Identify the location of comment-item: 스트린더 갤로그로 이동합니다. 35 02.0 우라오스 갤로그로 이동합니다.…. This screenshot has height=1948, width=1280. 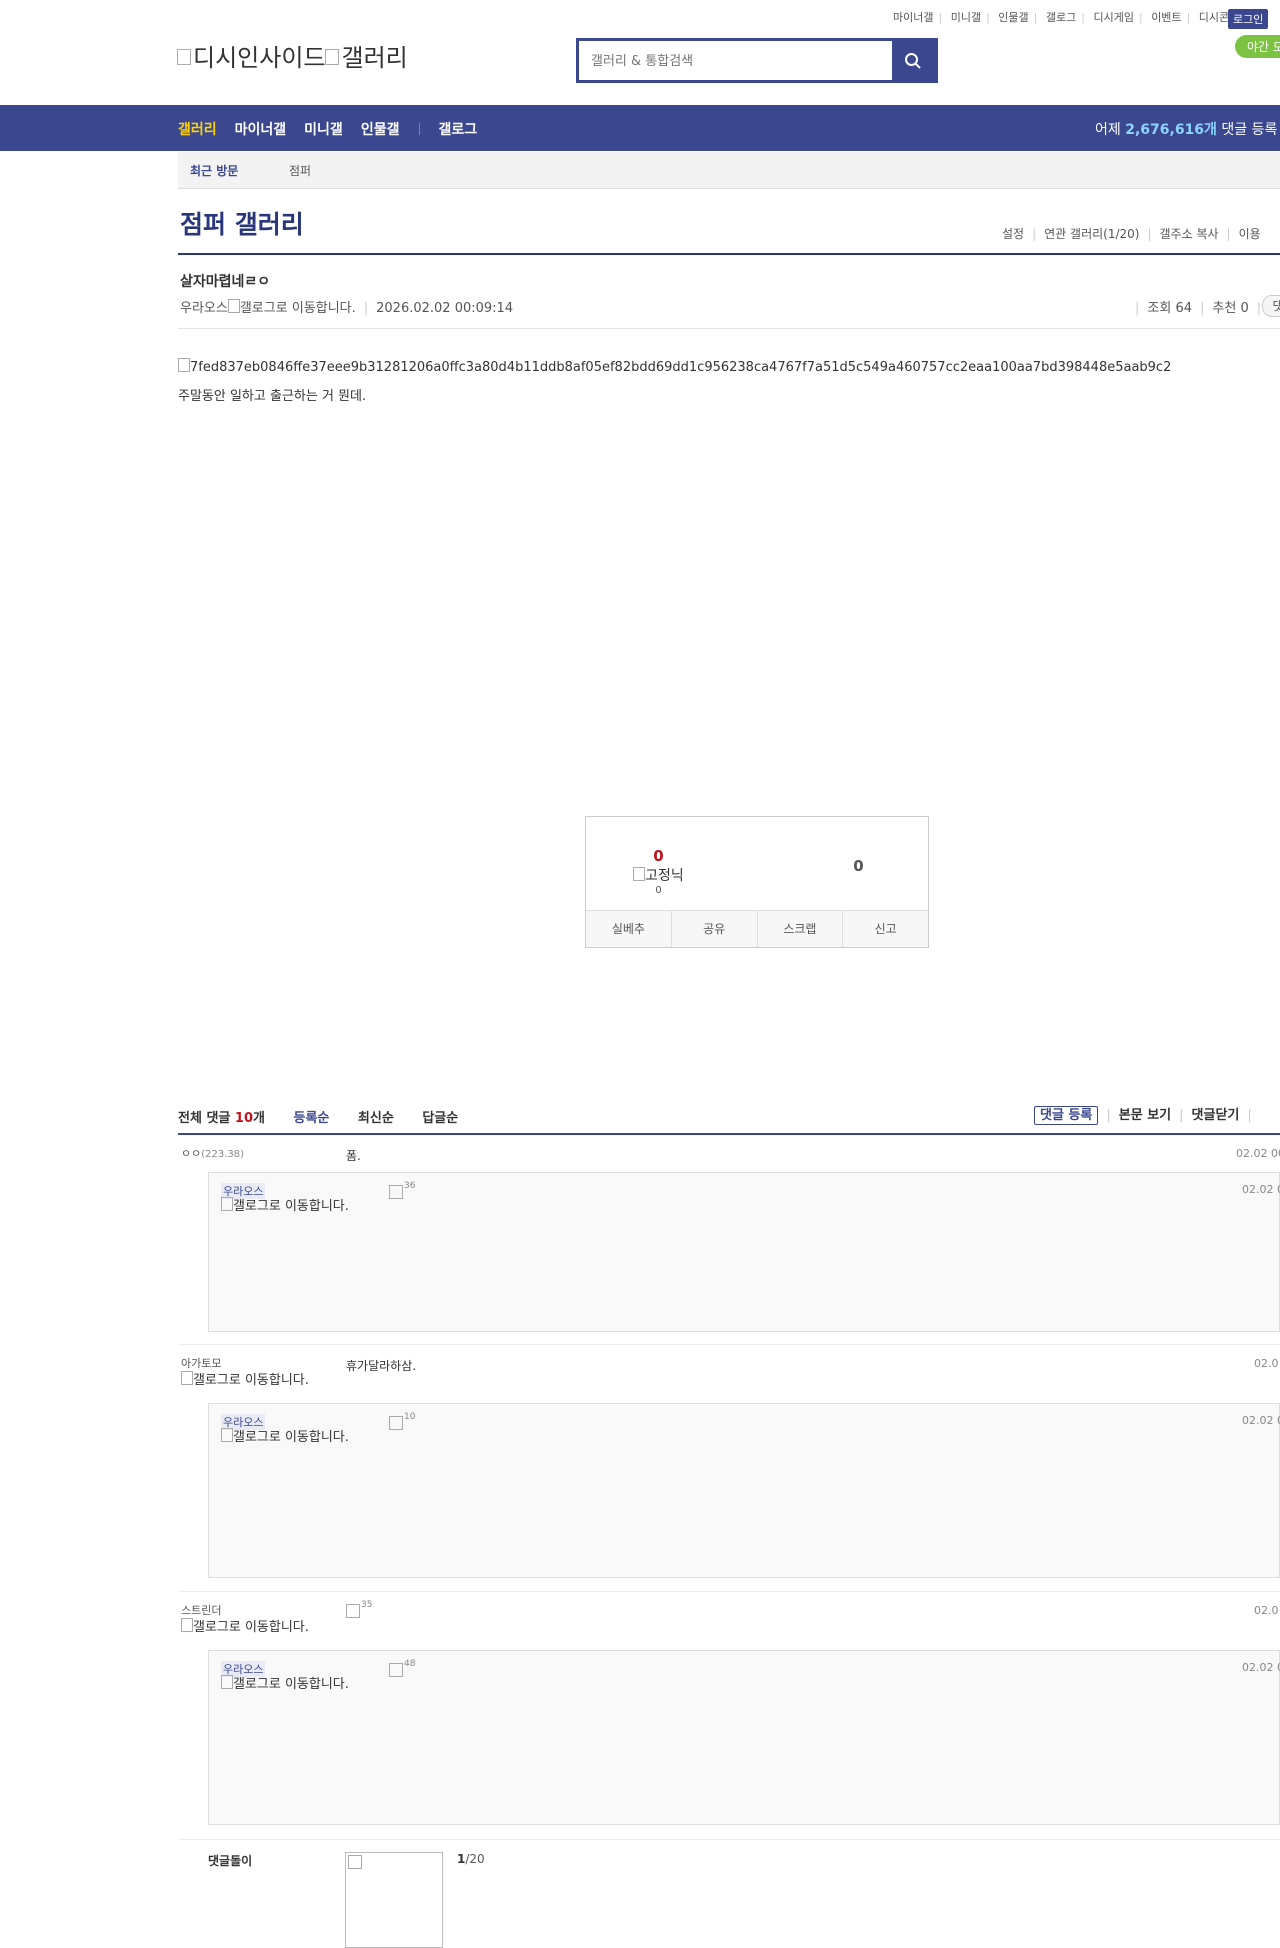
(729, 1716).